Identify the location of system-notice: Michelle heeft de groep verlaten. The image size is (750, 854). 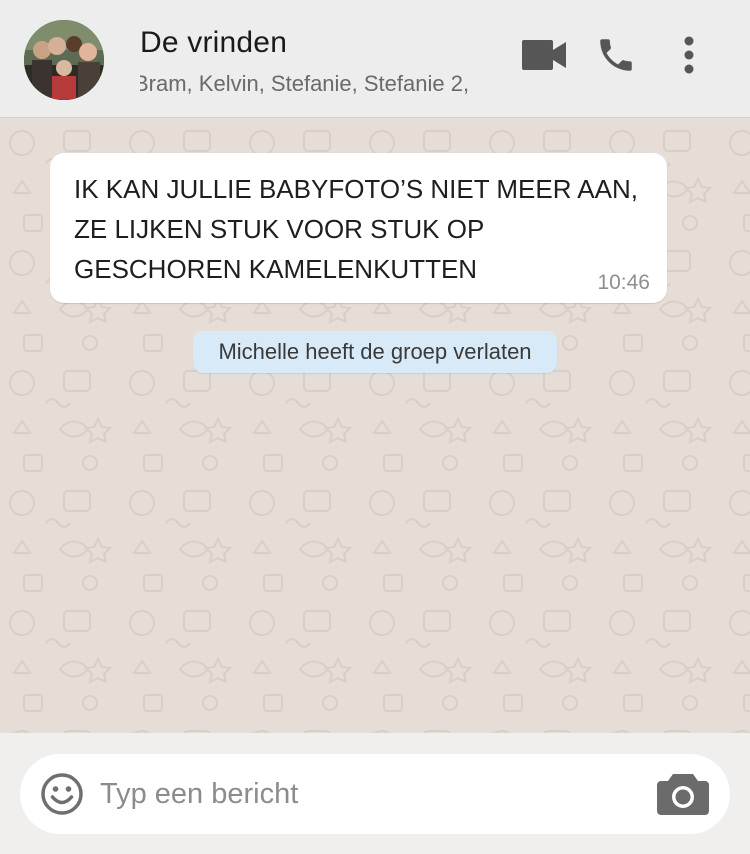
(375, 352).